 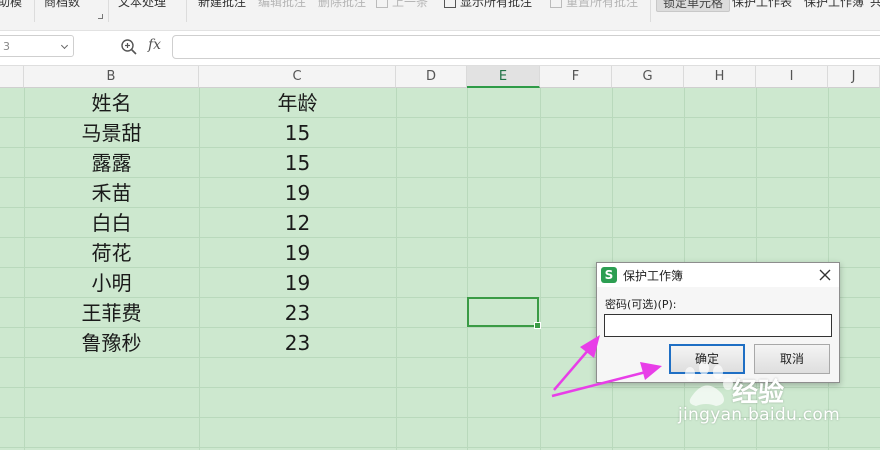 I want to click on cell-name: 白白, so click(x=111, y=223).